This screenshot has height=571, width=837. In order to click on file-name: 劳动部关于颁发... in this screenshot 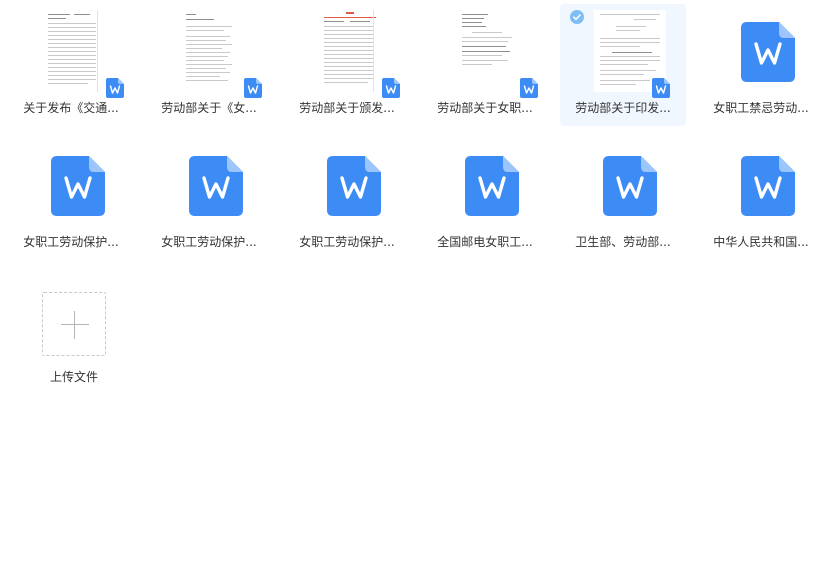, I will do `click(347, 108)`.